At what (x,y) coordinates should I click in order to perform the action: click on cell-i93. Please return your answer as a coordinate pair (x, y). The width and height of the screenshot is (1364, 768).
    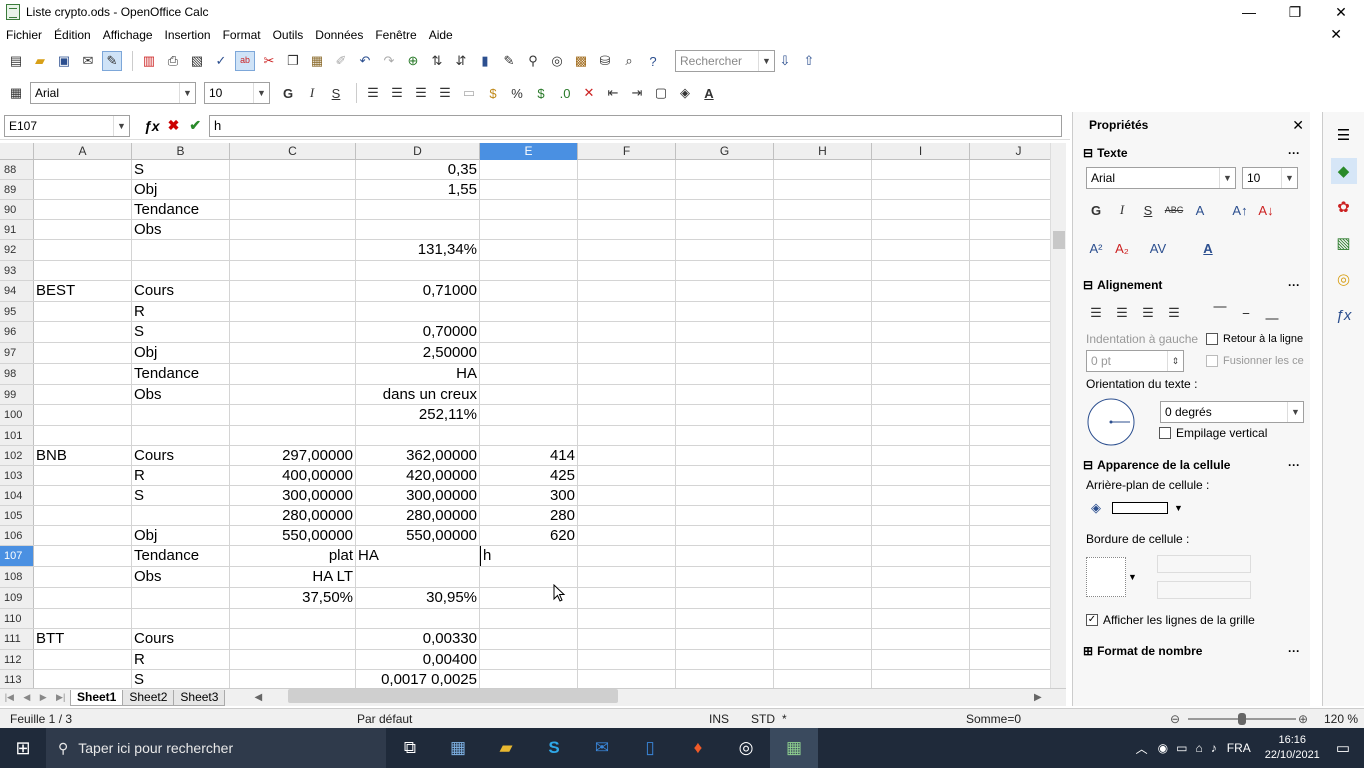
    Looking at the image, I should click on (921, 270).